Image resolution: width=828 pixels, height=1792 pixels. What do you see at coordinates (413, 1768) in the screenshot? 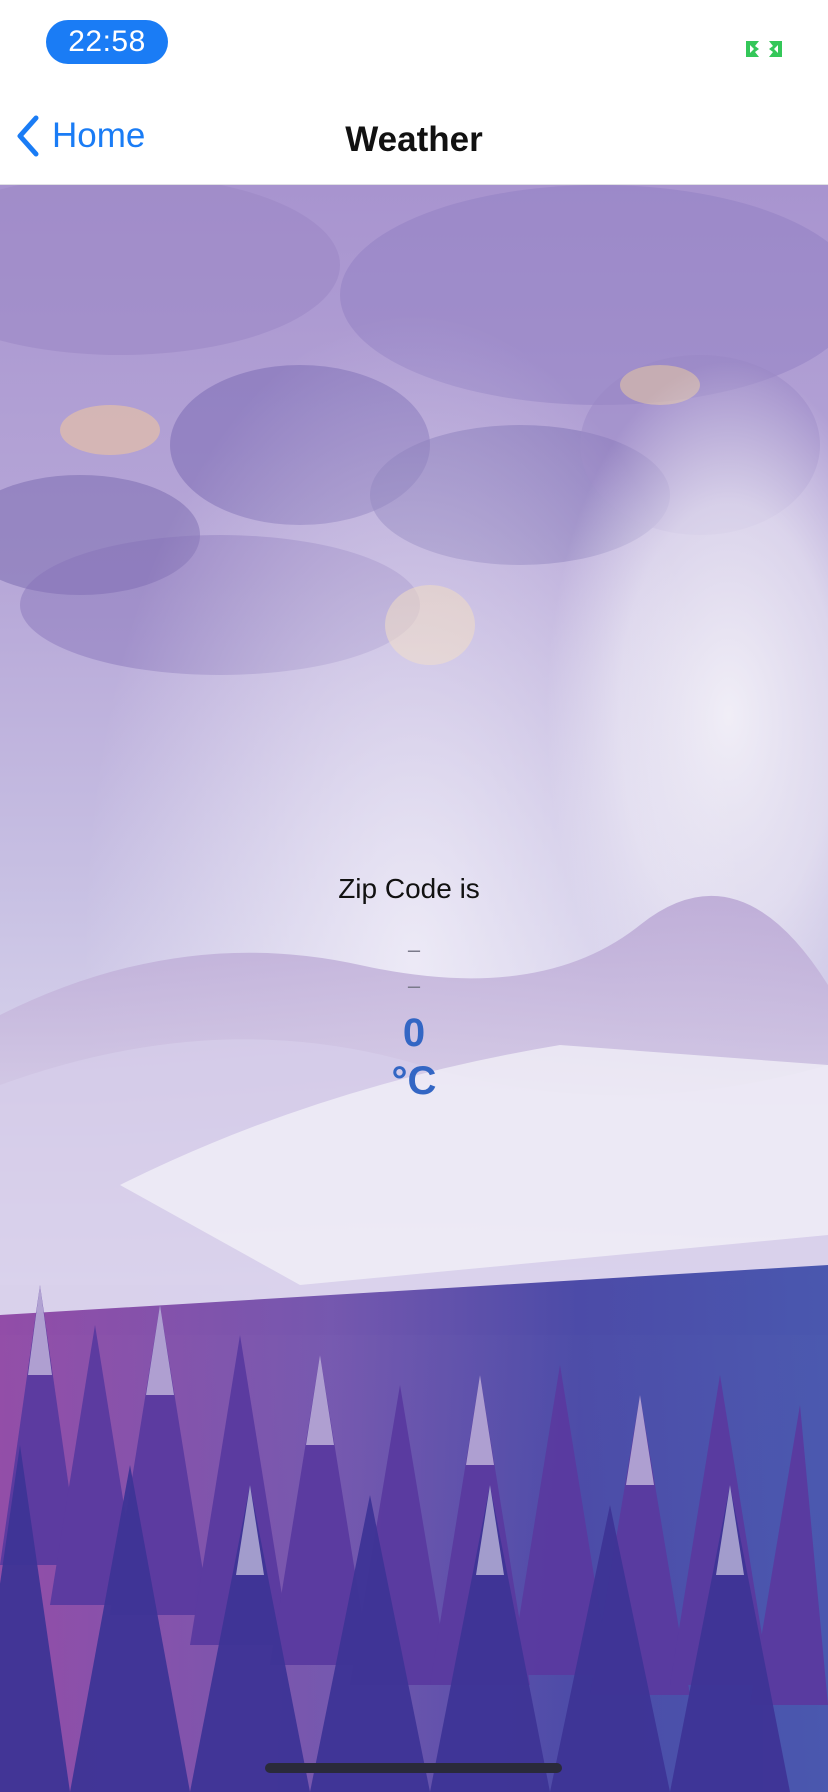
I see `home-indicator` at bounding box center [413, 1768].